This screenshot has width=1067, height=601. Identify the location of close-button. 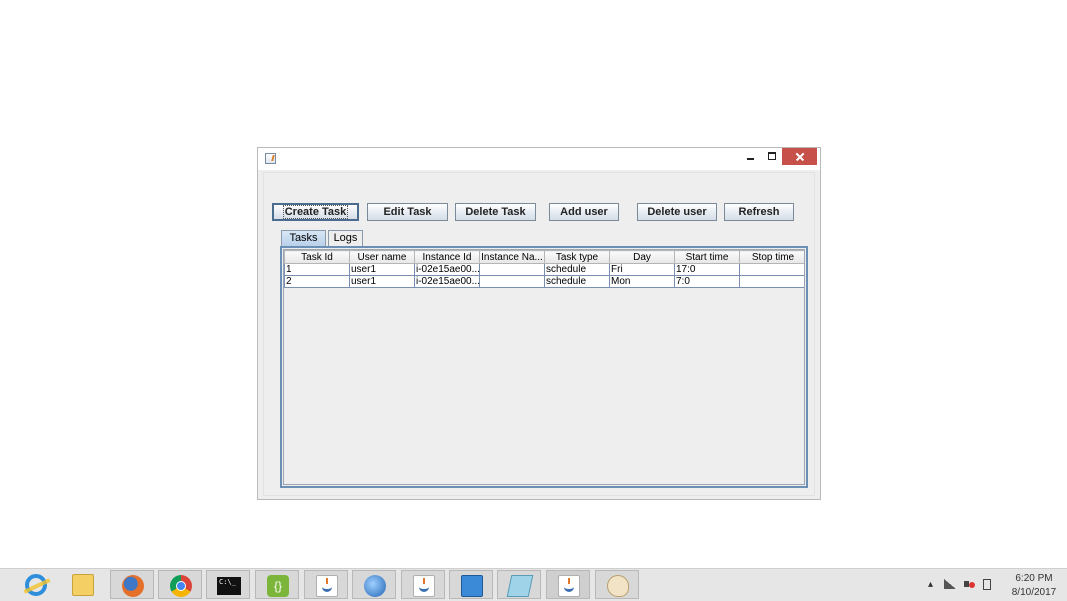
(799, 156).